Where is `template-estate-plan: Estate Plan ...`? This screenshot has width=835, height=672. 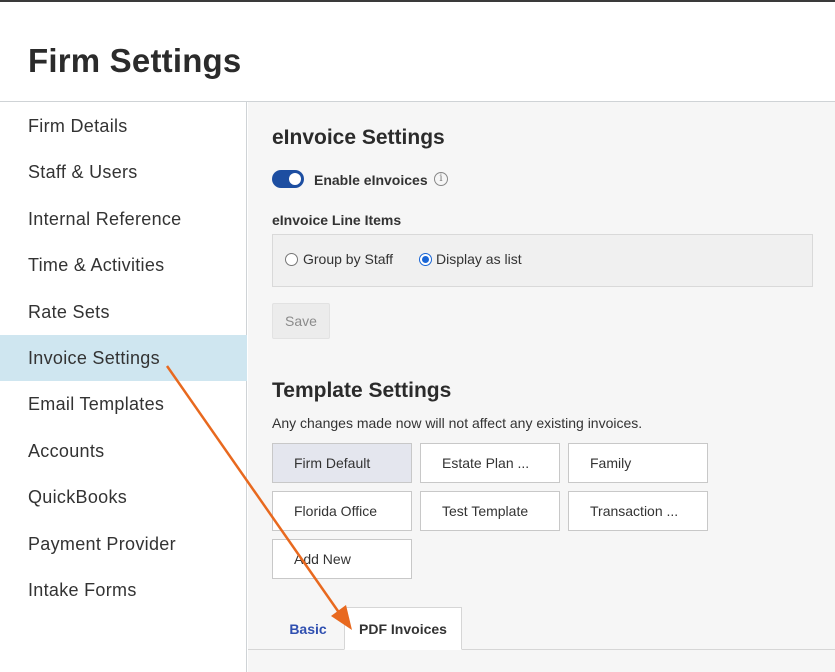
template-estate-plan: Estate Plan ... is located at coordinates (490, 463).